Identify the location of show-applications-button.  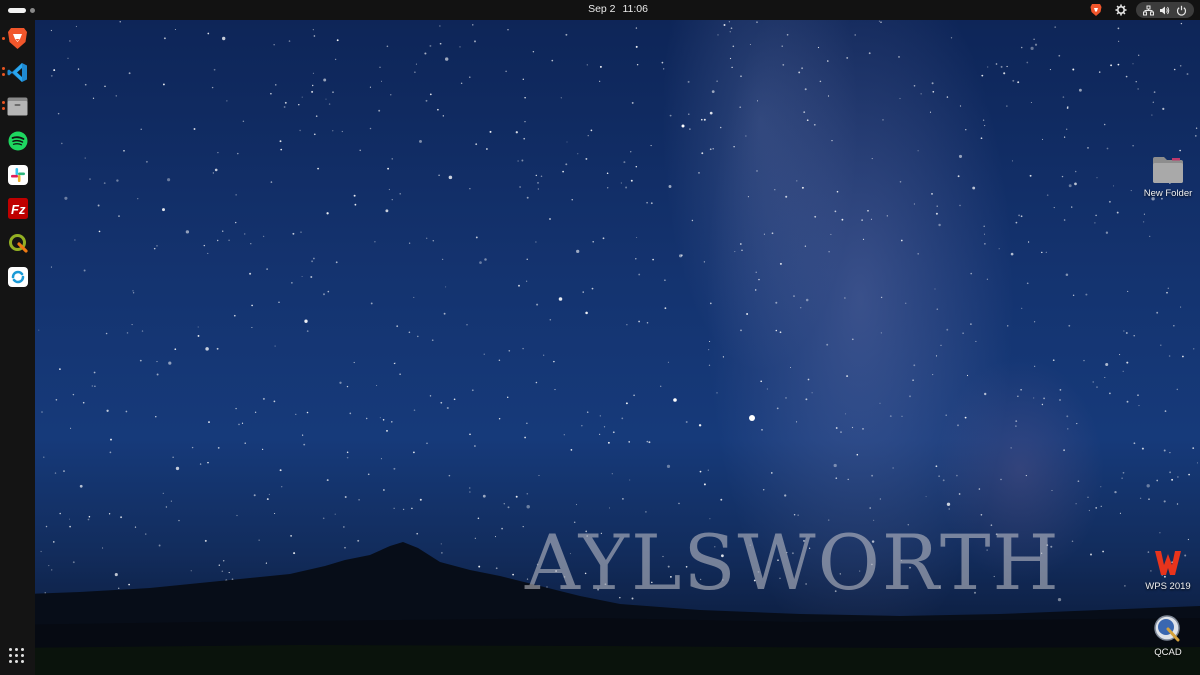
(17, 656).